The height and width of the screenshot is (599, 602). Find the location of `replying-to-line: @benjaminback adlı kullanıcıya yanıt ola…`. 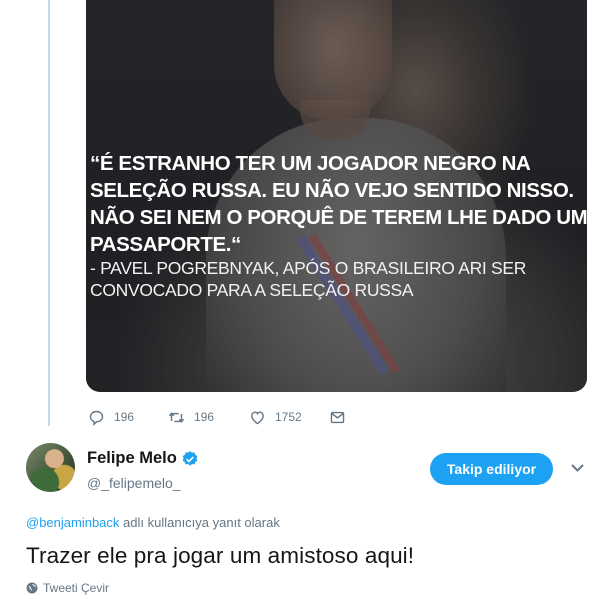

replying-to-line: @benjaminback adlı kullanıcıya yanıt ola… is located at coordinates (153, 522).